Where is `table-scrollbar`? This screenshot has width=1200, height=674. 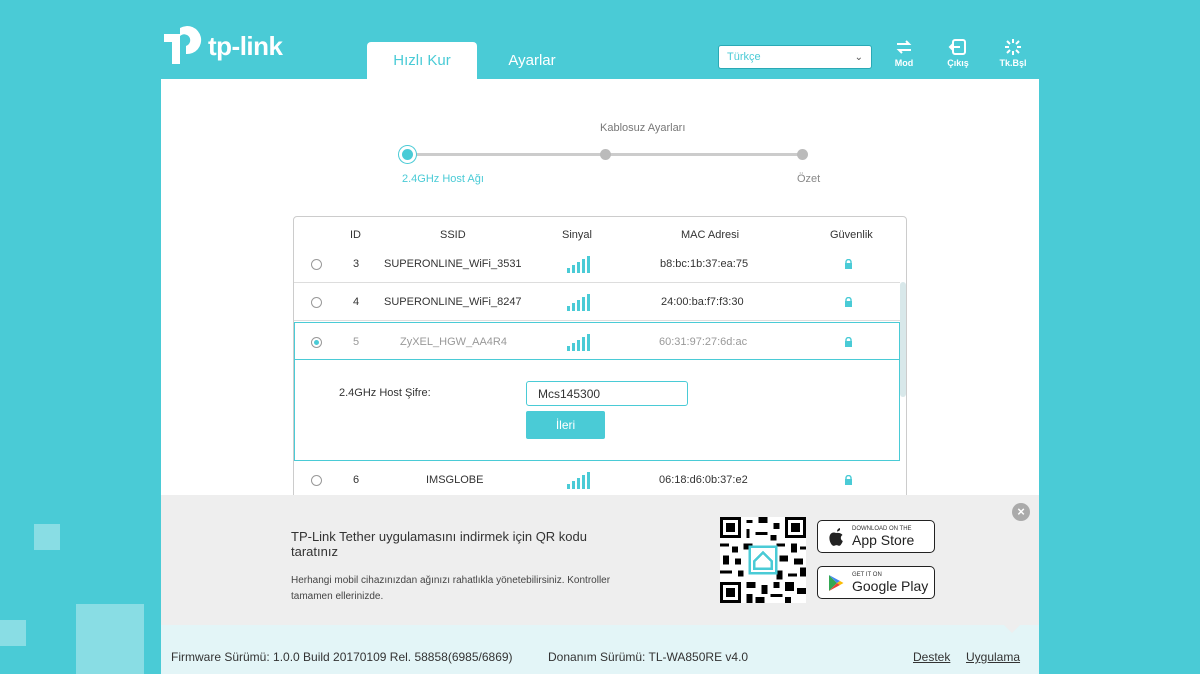
table-scrollbar is located at coordinates (903, 339).